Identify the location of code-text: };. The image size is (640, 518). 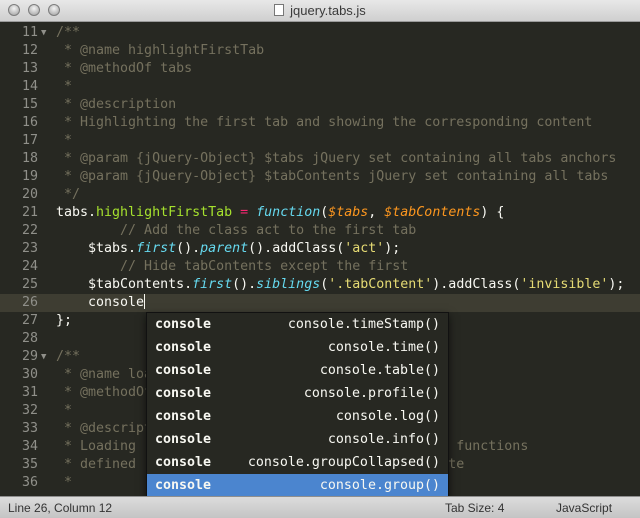
(64, 321).